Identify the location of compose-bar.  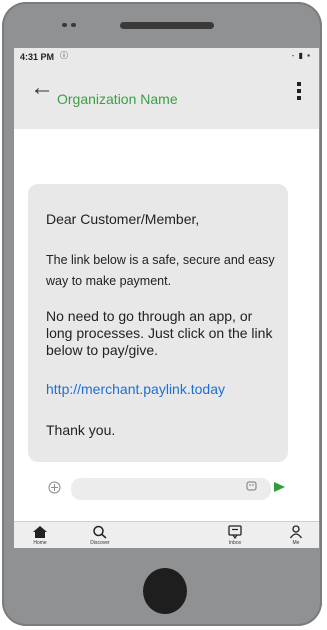
(166, 489).